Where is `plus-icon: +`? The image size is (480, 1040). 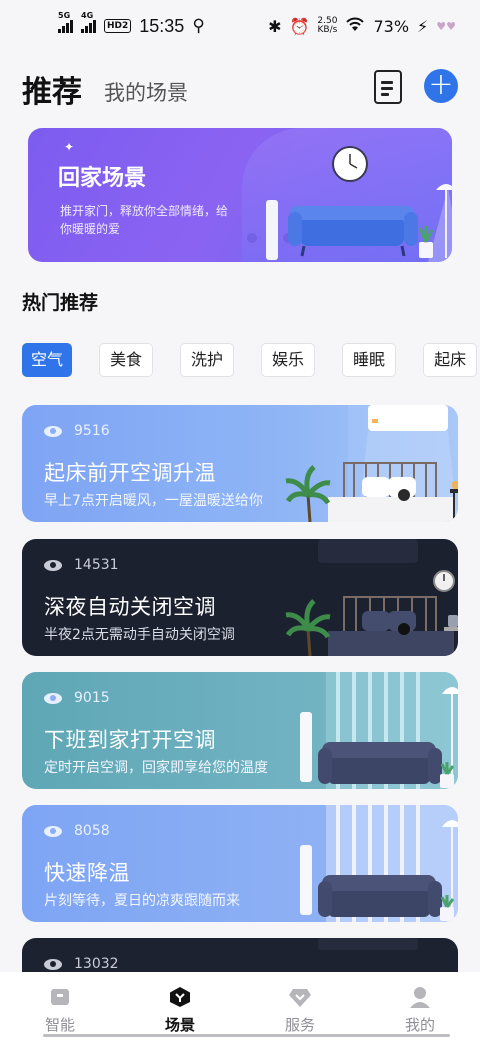
plus-icon: + is located at coordinates (441, 86).